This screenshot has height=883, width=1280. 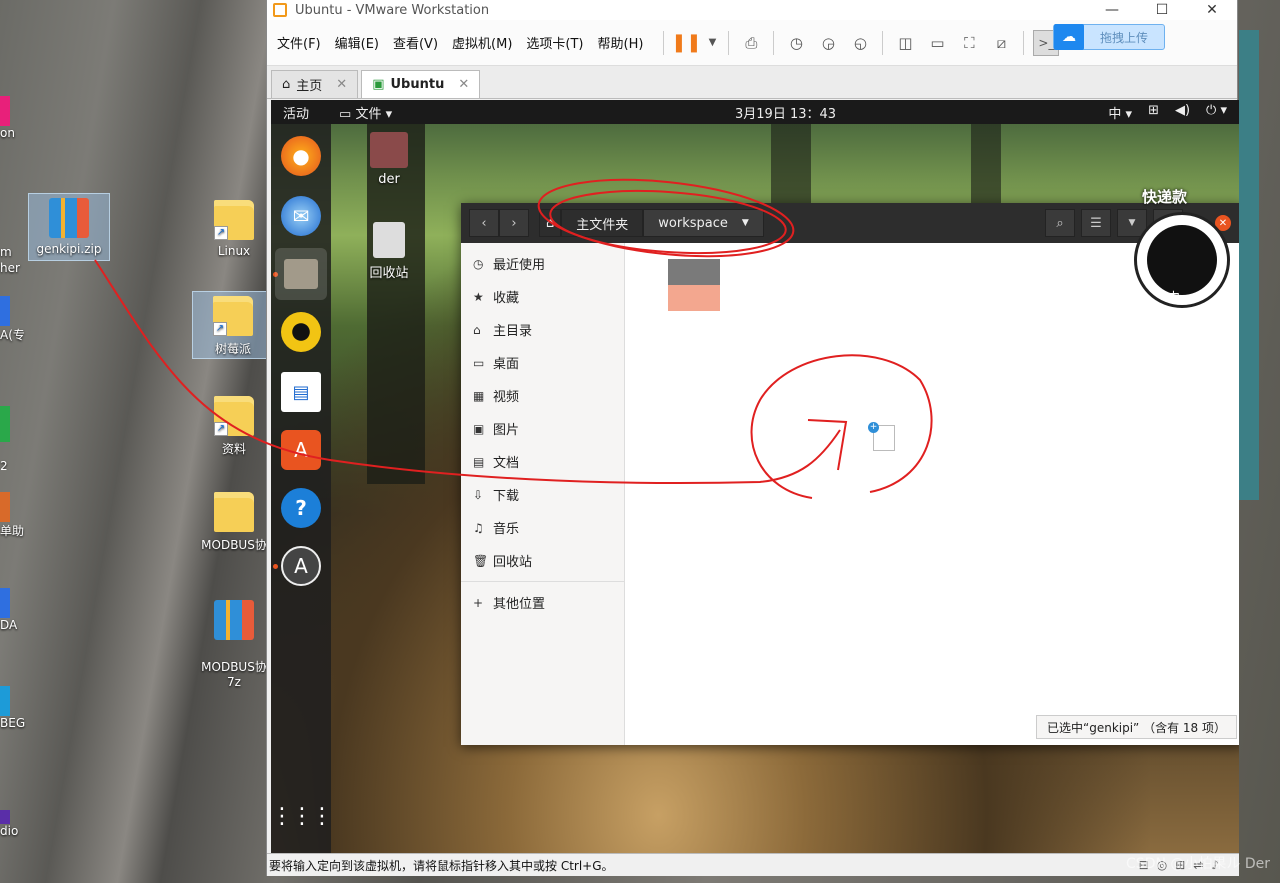 I want to click on snapshot-icon: ◷, so click(x=796, y=43).